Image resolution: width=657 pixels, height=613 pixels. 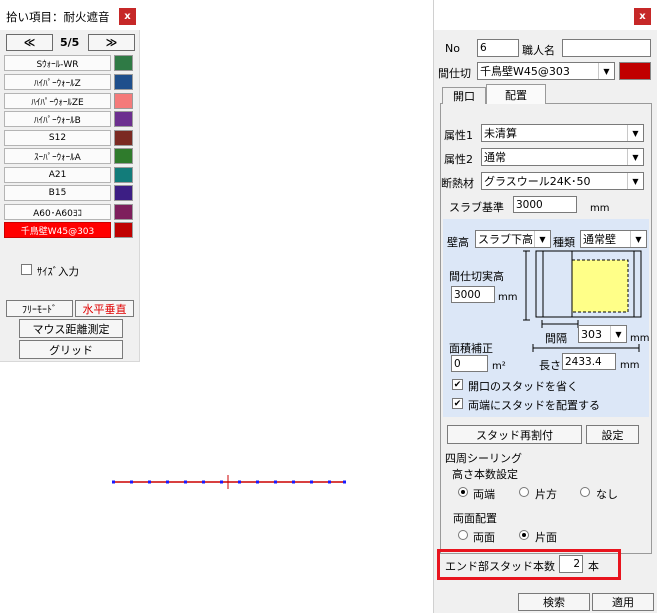 What do you see at coordinates (39, 308) in the screenshot?
I see `free-mode-button: ﾌﾘｰﾓｰﾄﾞ` at bounding box center [39, 308].